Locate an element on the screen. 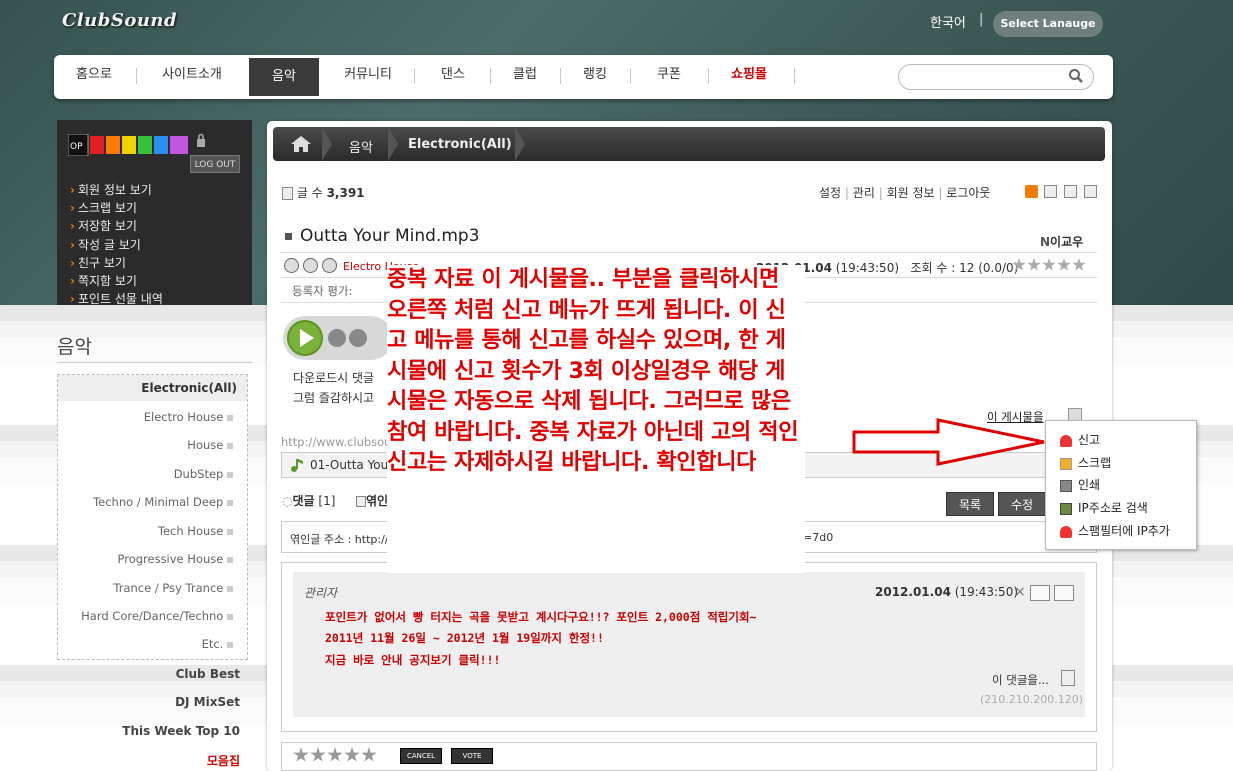 This screenshot has height=771, width=1233. user-menu-posts: 작성 글 보기 is located at coordinates (105, 244).